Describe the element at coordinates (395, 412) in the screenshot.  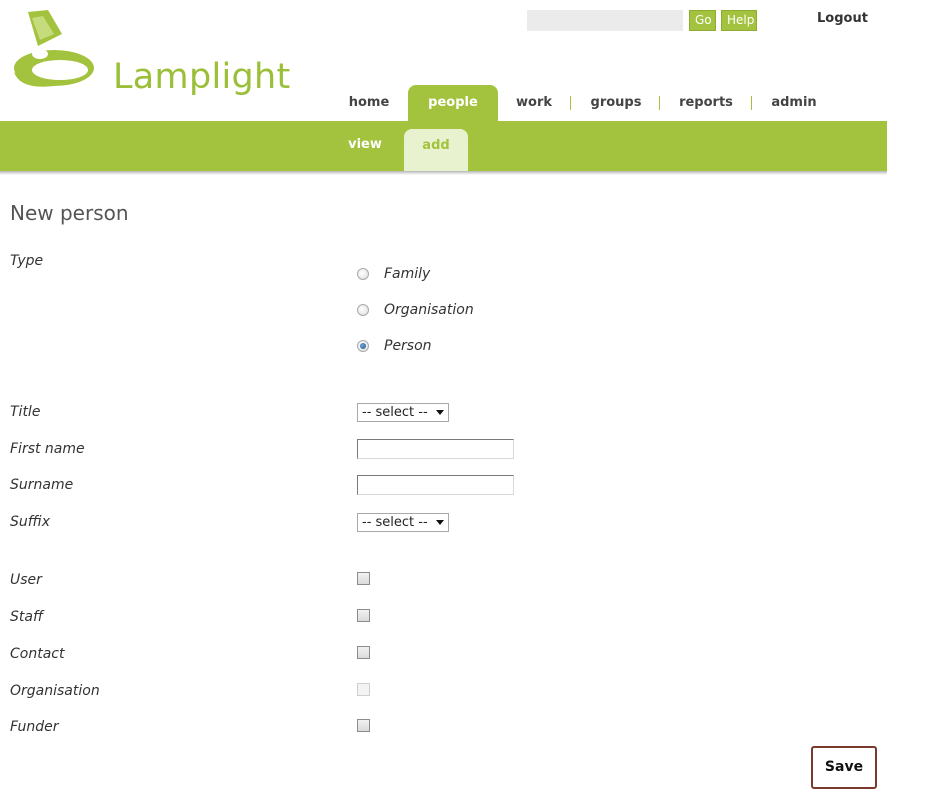
I see `title-select-value: -- select --` at that location.